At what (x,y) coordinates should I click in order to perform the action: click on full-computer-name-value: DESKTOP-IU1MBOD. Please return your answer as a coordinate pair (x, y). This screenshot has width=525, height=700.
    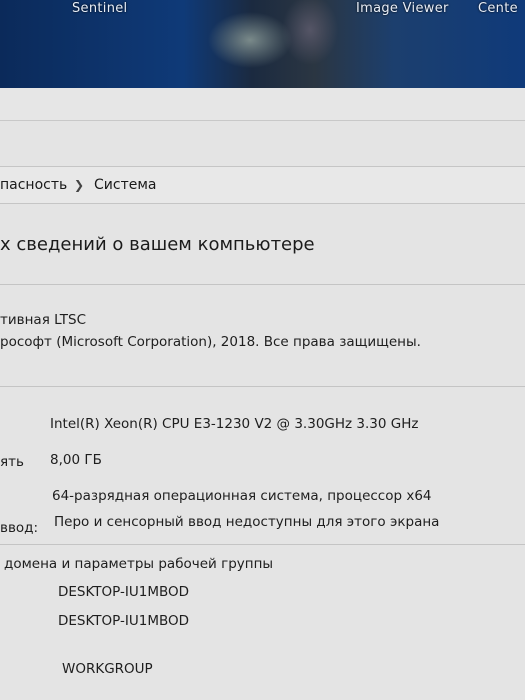
    Looking at the image, I should click on (124, 621).